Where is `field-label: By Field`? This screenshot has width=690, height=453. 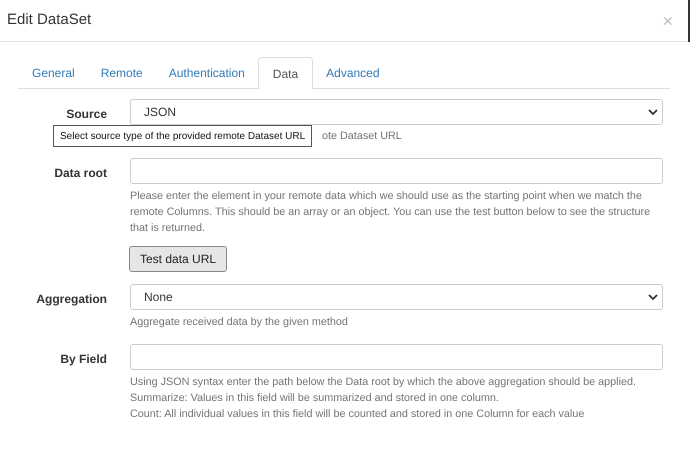 field-label: By Field is located at coordinates (83, 359).